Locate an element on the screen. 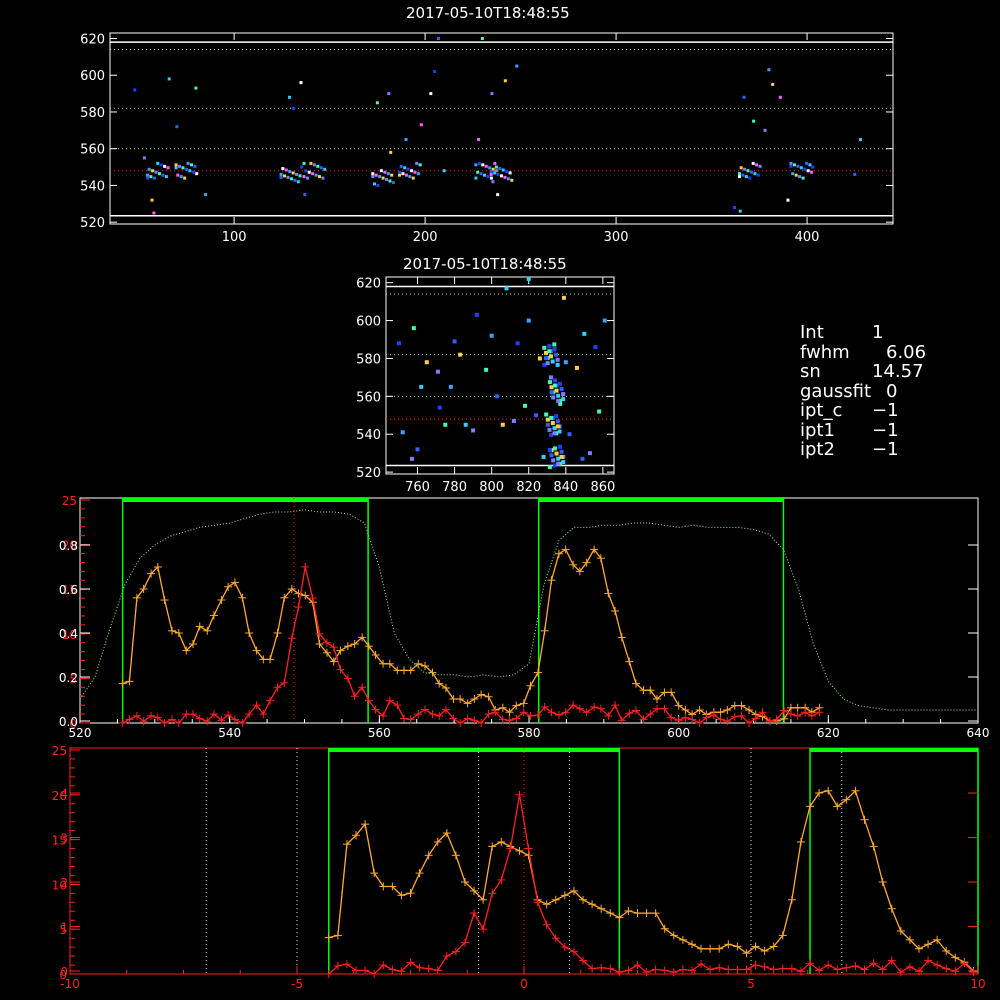 Image resolution: width=1000 pixels, height=1000 pixels. info-row-ipt-c: ipt_c −1 is located at coordinates (849, 410).